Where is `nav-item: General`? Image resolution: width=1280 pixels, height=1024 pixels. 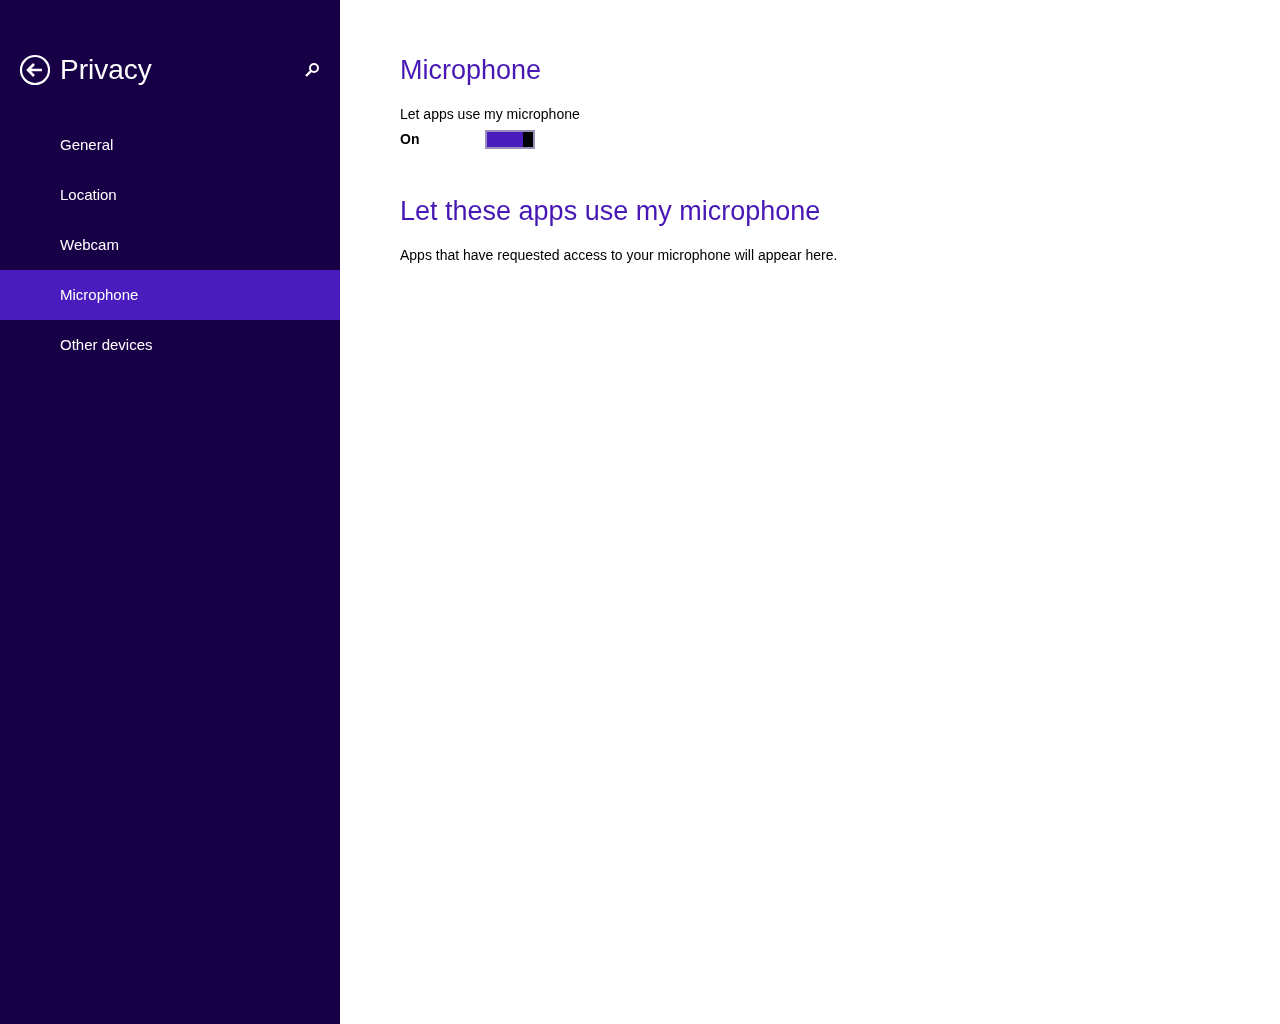
nav-item: General is located at coordinates (170, 145).